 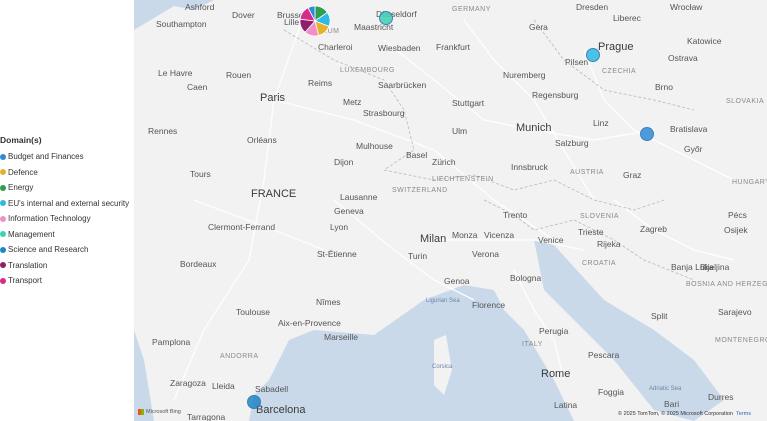 I want to click on legend-label: Management, so click(x=31, y=234).